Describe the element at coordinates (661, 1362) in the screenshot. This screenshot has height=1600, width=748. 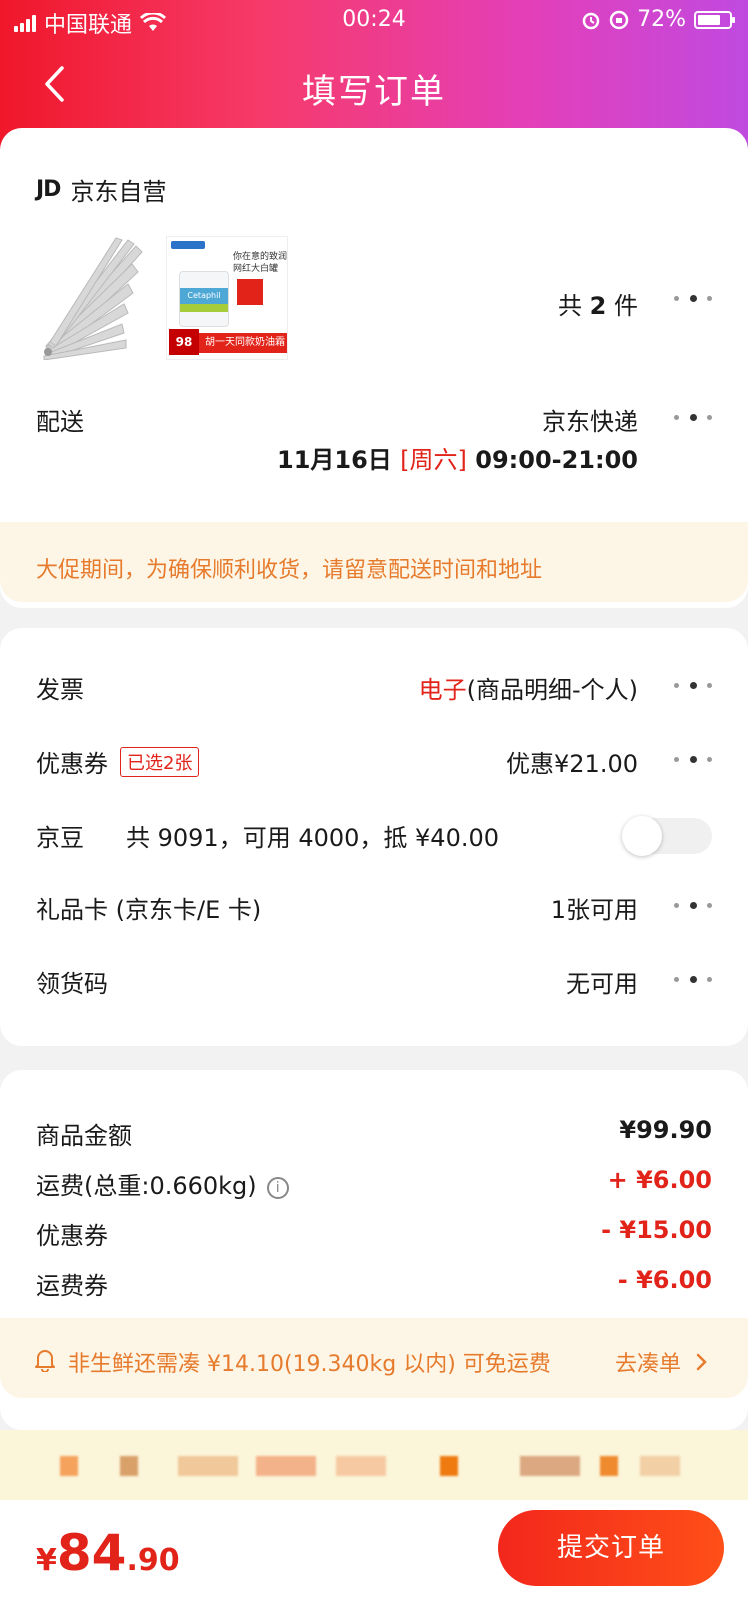
I see `add-items-link: 去凑单` at that location.